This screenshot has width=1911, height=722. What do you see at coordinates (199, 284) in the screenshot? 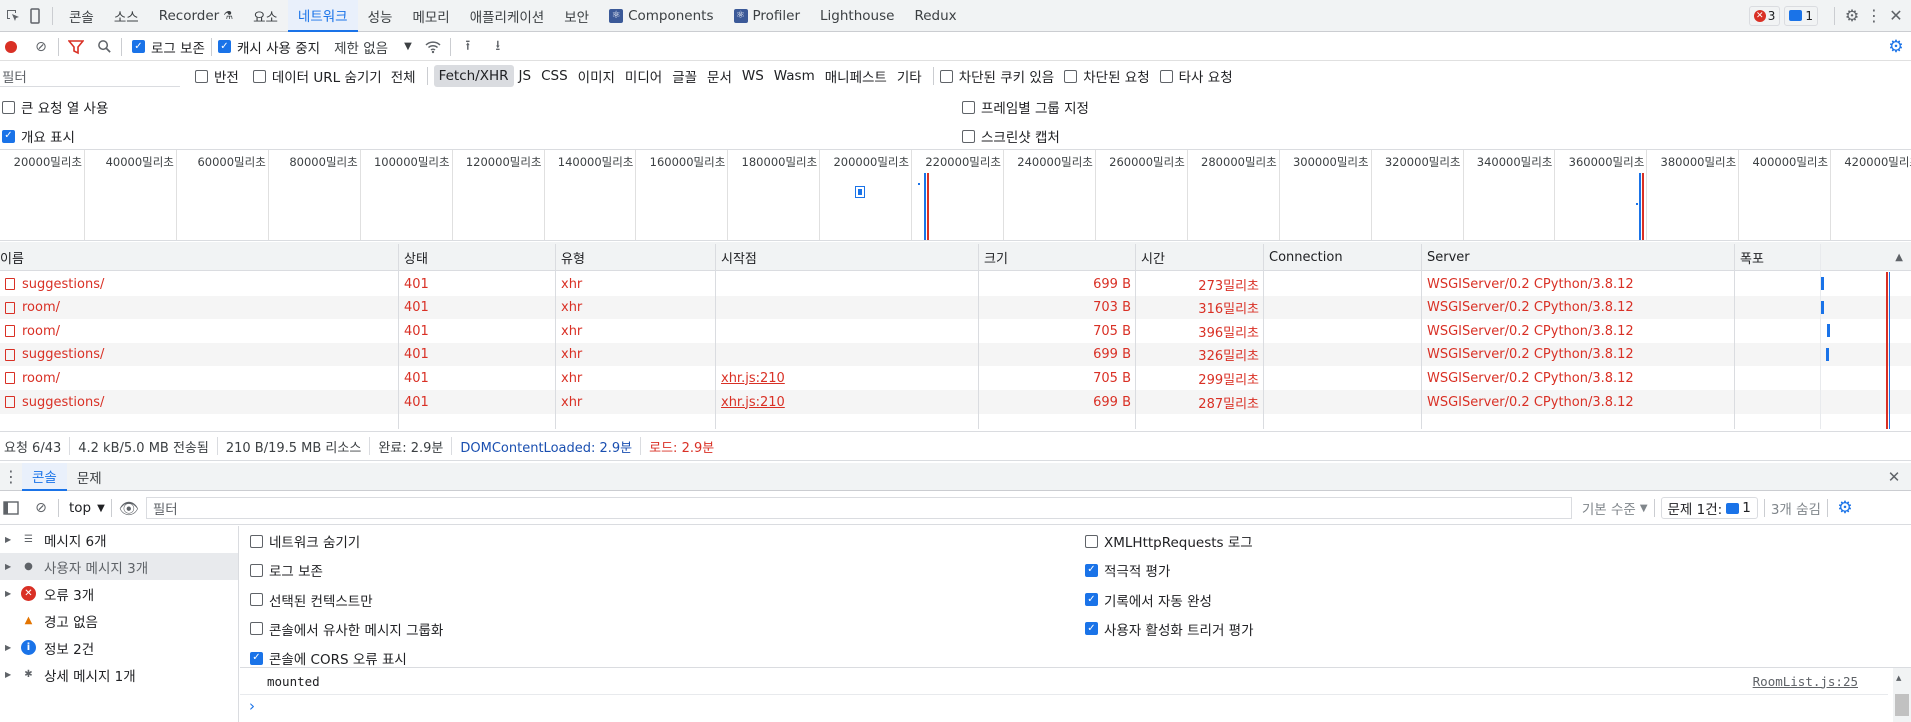
I see `cell-name: suggestions/` at bounding box center [199, 284].